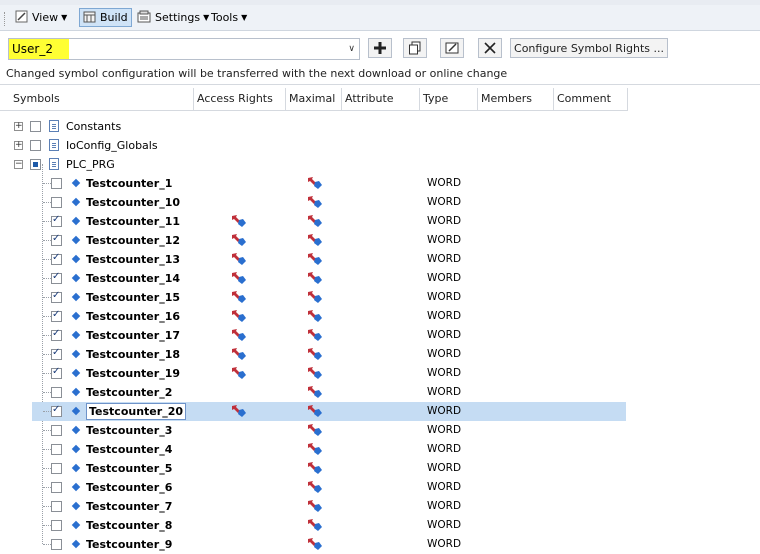 This screenshot has height=554, width=760. What do you see at coordinates (351, 49) in the screenshot?
I see `chevron-down-icon: ∨` at bounding box center [351, 49].